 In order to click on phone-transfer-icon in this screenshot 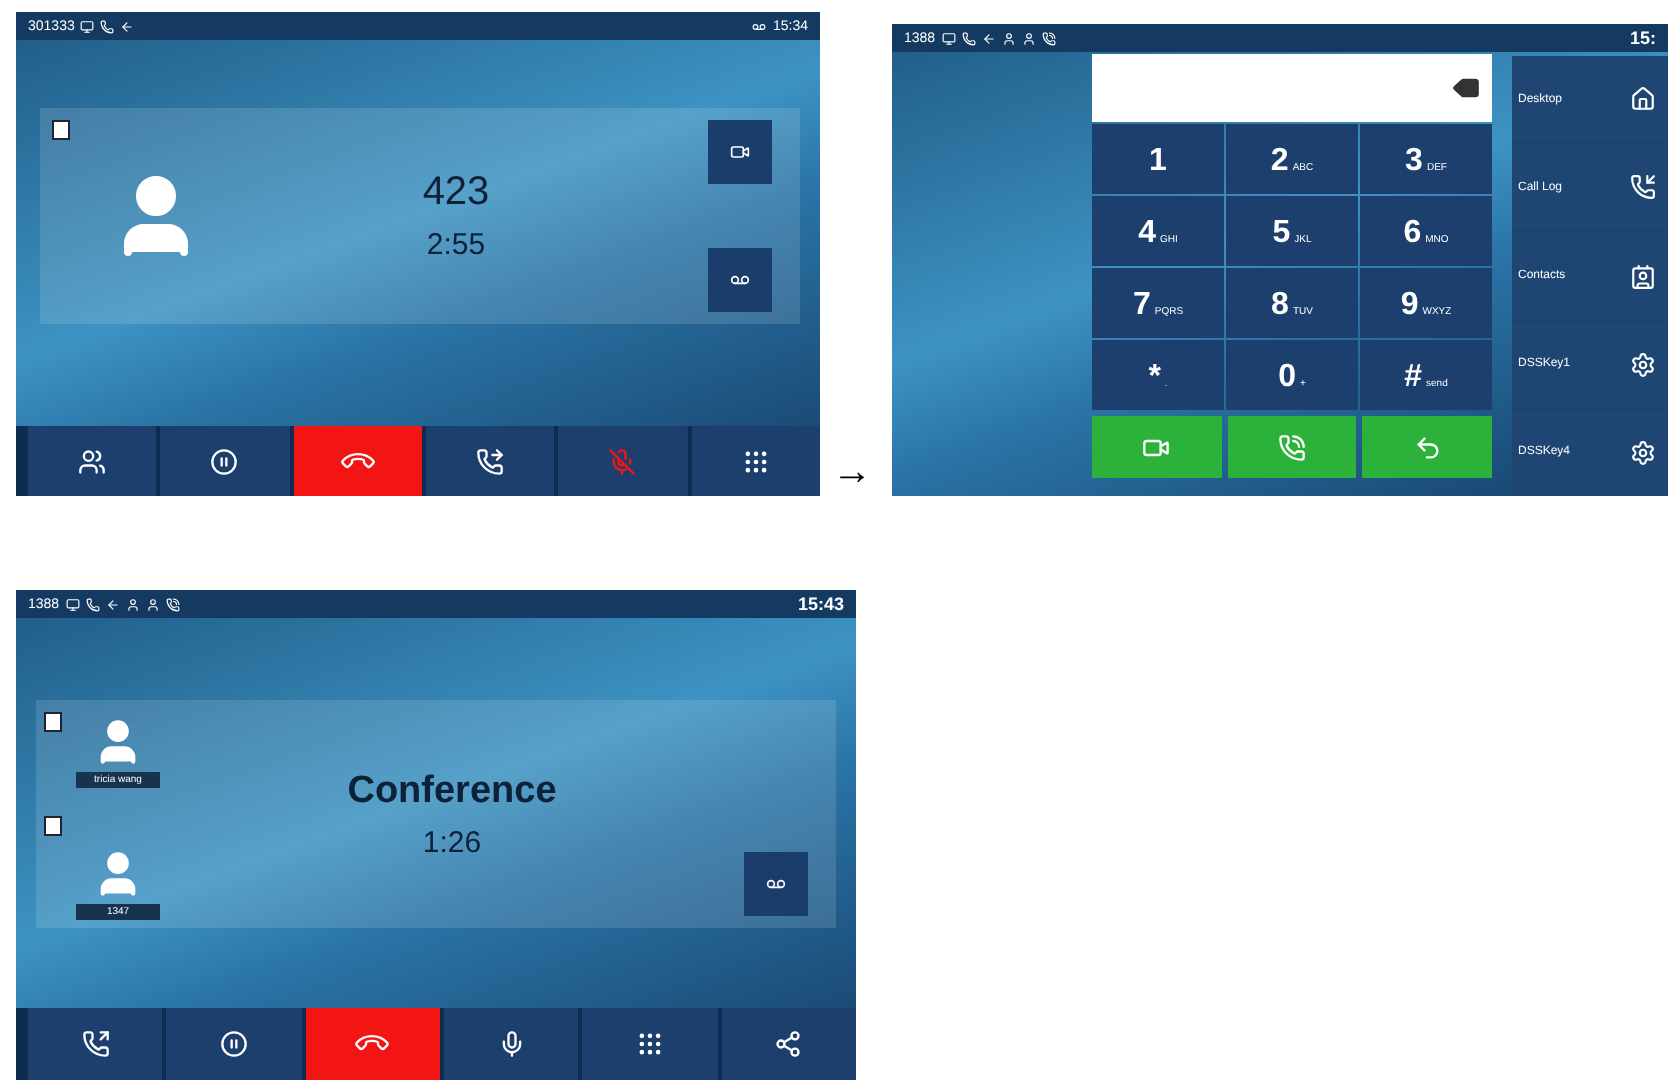, I will do `click(490, 461)`.